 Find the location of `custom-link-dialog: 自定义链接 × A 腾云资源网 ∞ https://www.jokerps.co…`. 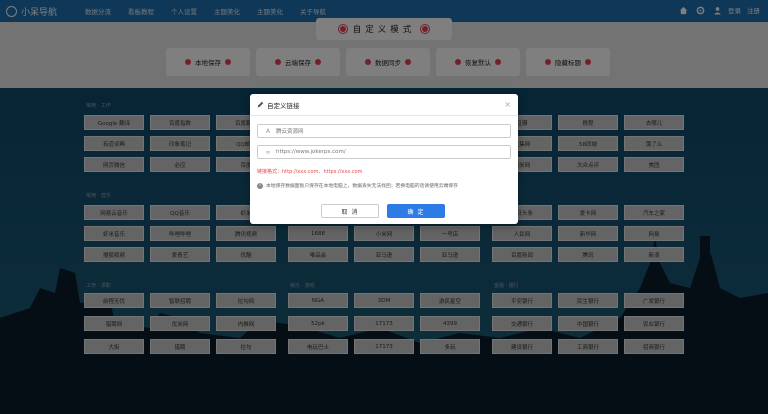

custom-link-dialog: 自定义链接 × A 腾云资源网 ∞ https://www.jokerps.co… is located at coordinates (384, 159).